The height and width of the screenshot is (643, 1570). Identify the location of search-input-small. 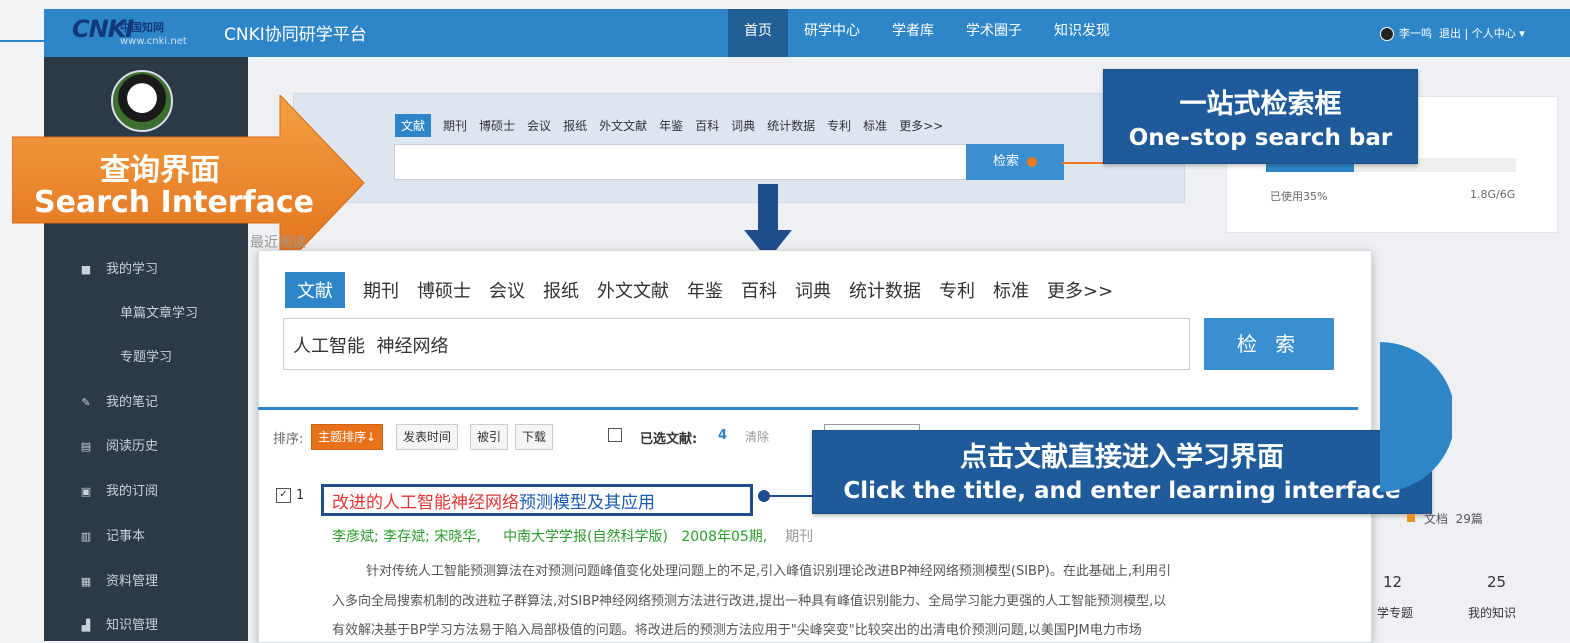
(681, 162).